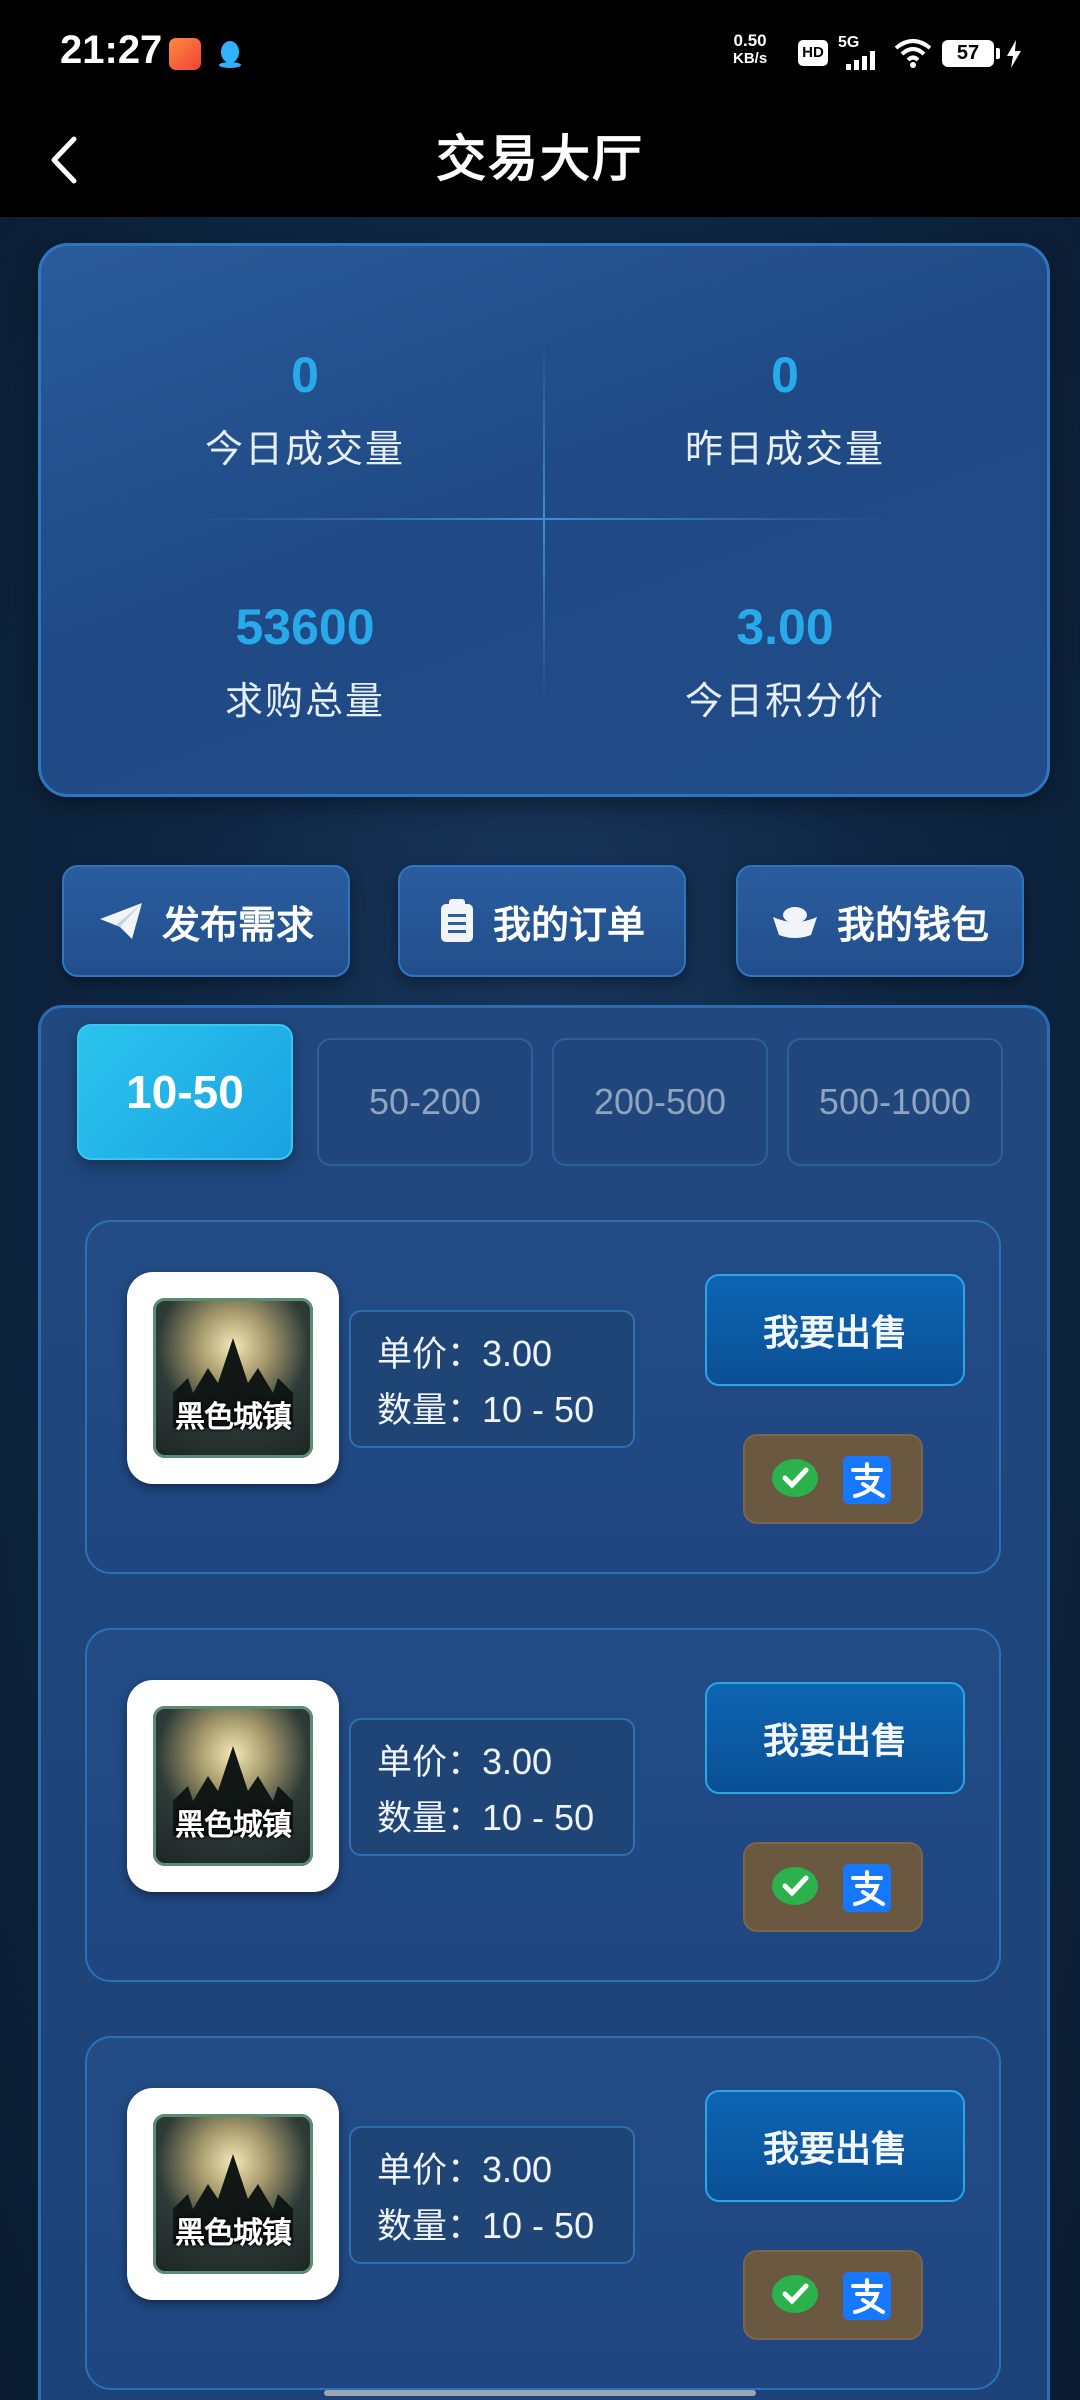  What do you see at coordinates (185, 1092) in the screenshot?
I see `tab-10-50: 10-50` at bounding box center [185, 1092].